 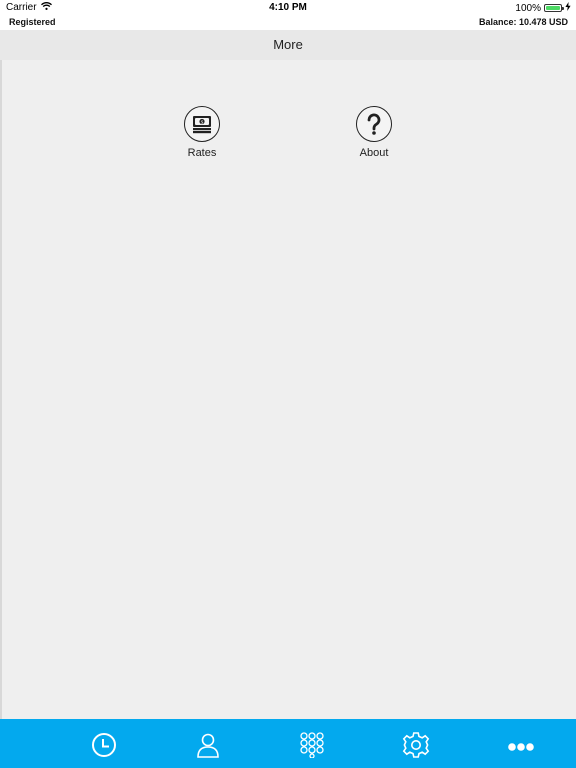 I want to click on account-info-strip: Registered Balance: 10.478 USD, so click(x=288, y=23).